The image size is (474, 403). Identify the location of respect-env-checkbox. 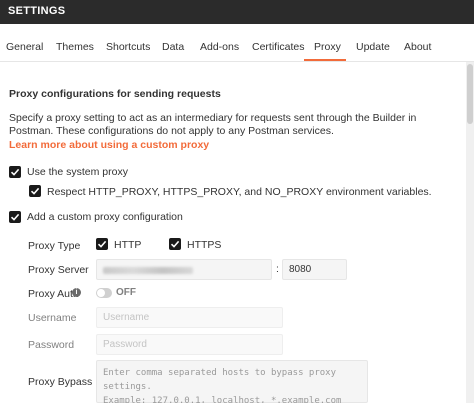
(35, 191).